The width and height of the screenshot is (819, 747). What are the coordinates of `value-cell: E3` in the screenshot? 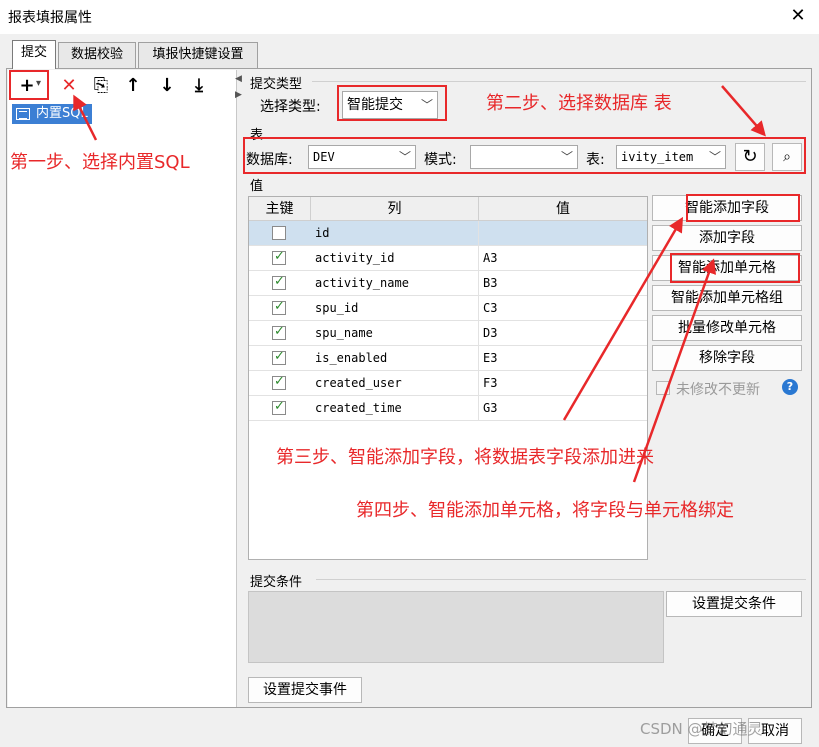 It's located at (490, 358).